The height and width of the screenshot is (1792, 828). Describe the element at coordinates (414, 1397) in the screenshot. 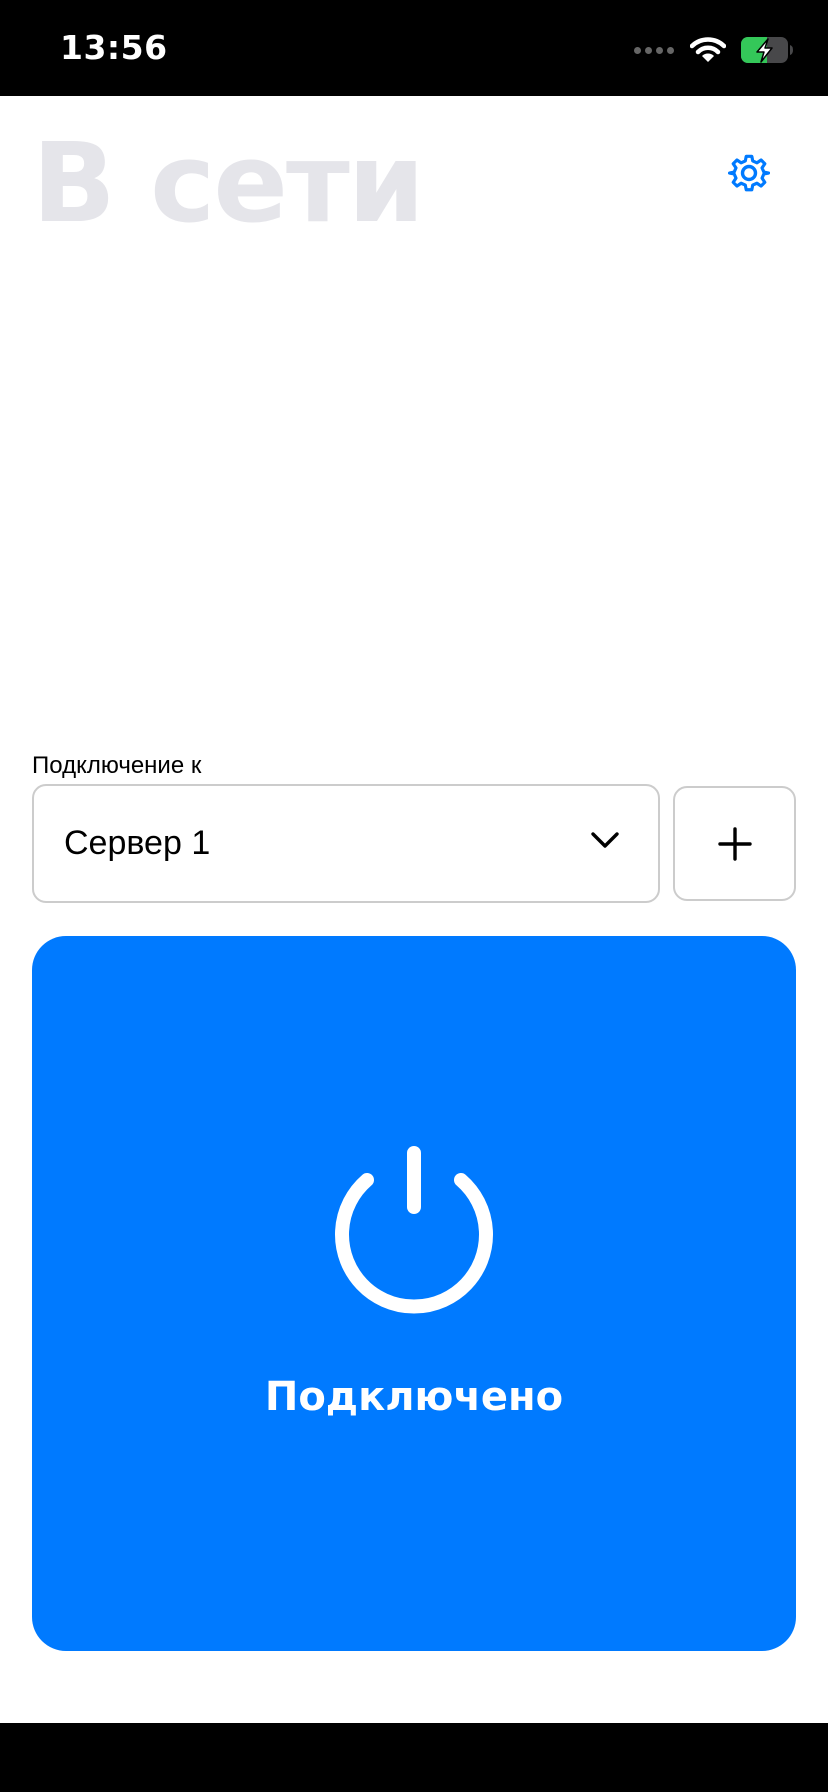

I see `connection-status: Подключено` at that location.